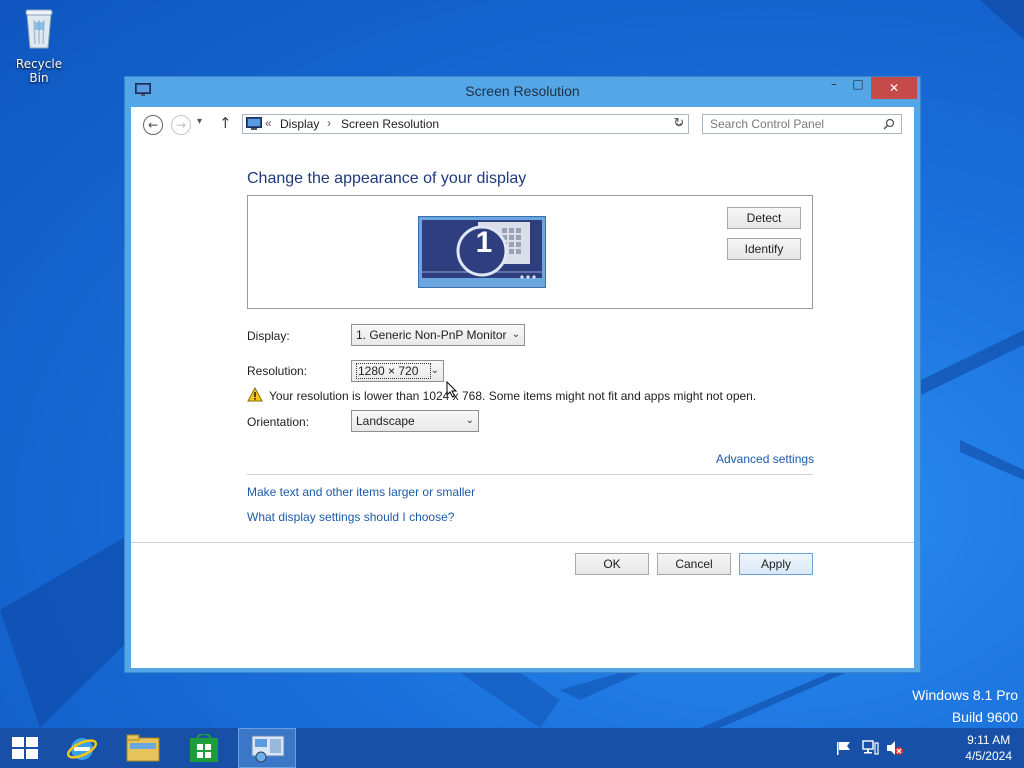 The image size is (1024, 768). What do you see at coordinates (988, 748) in the screenshot?
I see `clock: 9:11 AM 4/5/2024` at bounding box center [988, 748].